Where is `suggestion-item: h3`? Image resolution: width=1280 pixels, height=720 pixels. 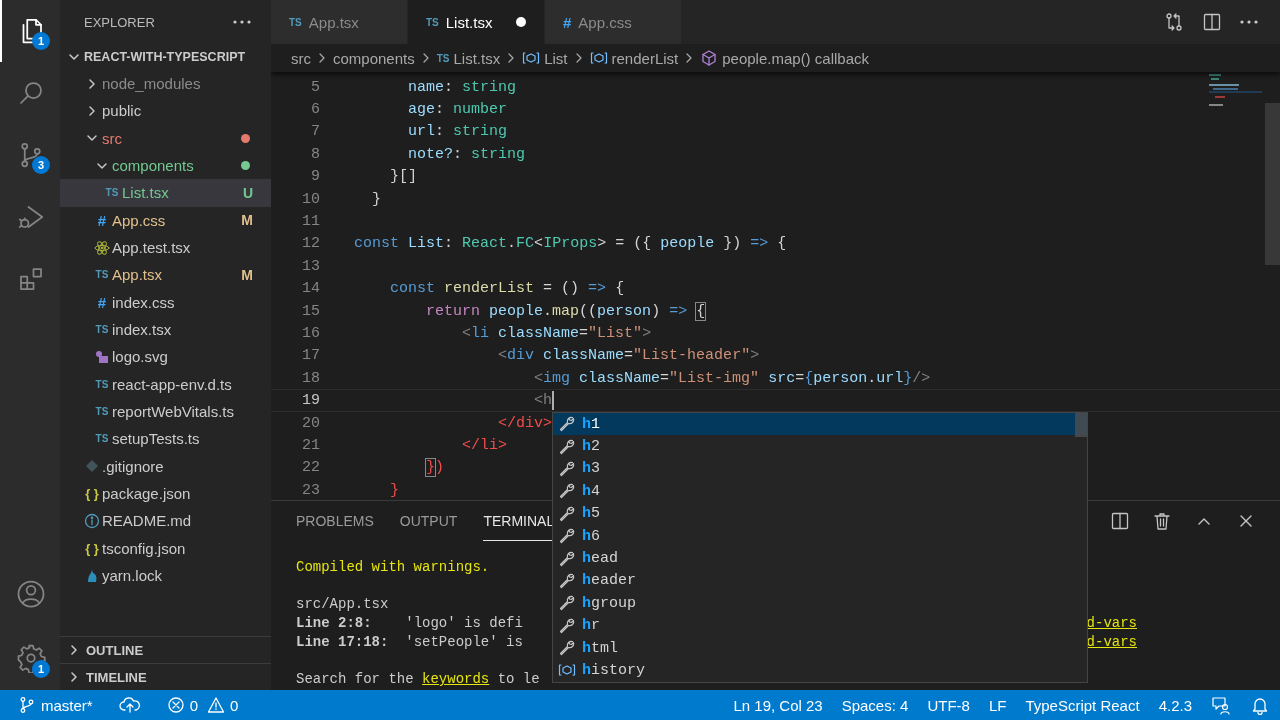
suggestion-item: h3 is located at coordinates (820, 469).